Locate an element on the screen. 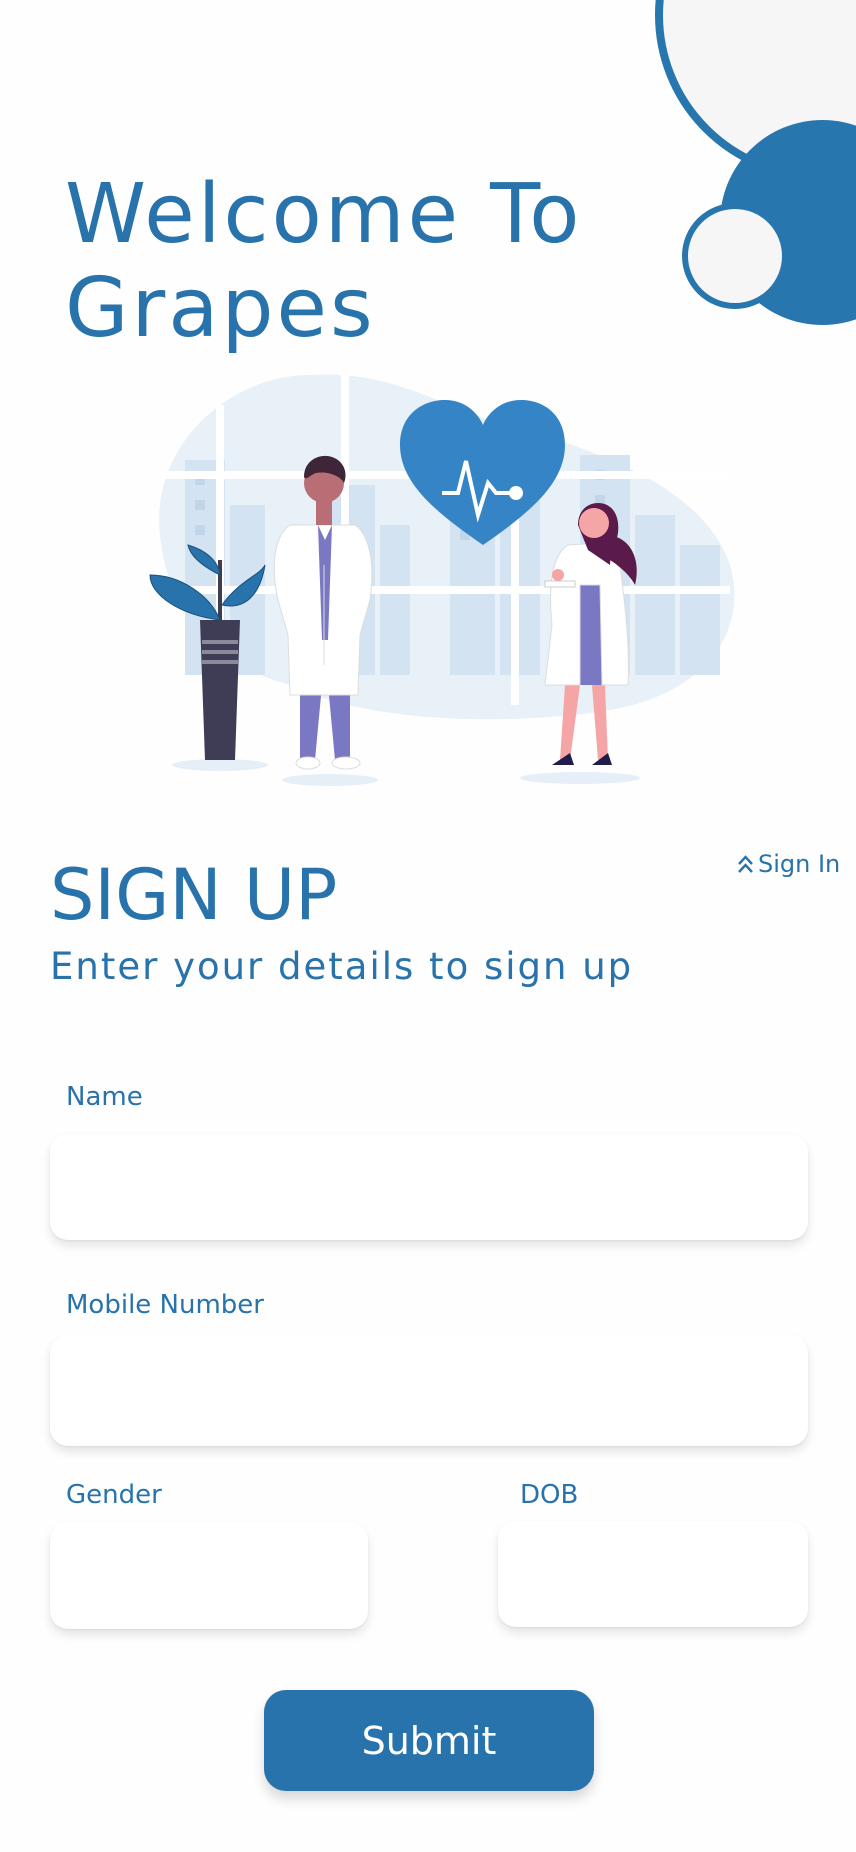 The height and width of the screenshot is (1852, 856). dob-input is located at coordinates (653, 1574).